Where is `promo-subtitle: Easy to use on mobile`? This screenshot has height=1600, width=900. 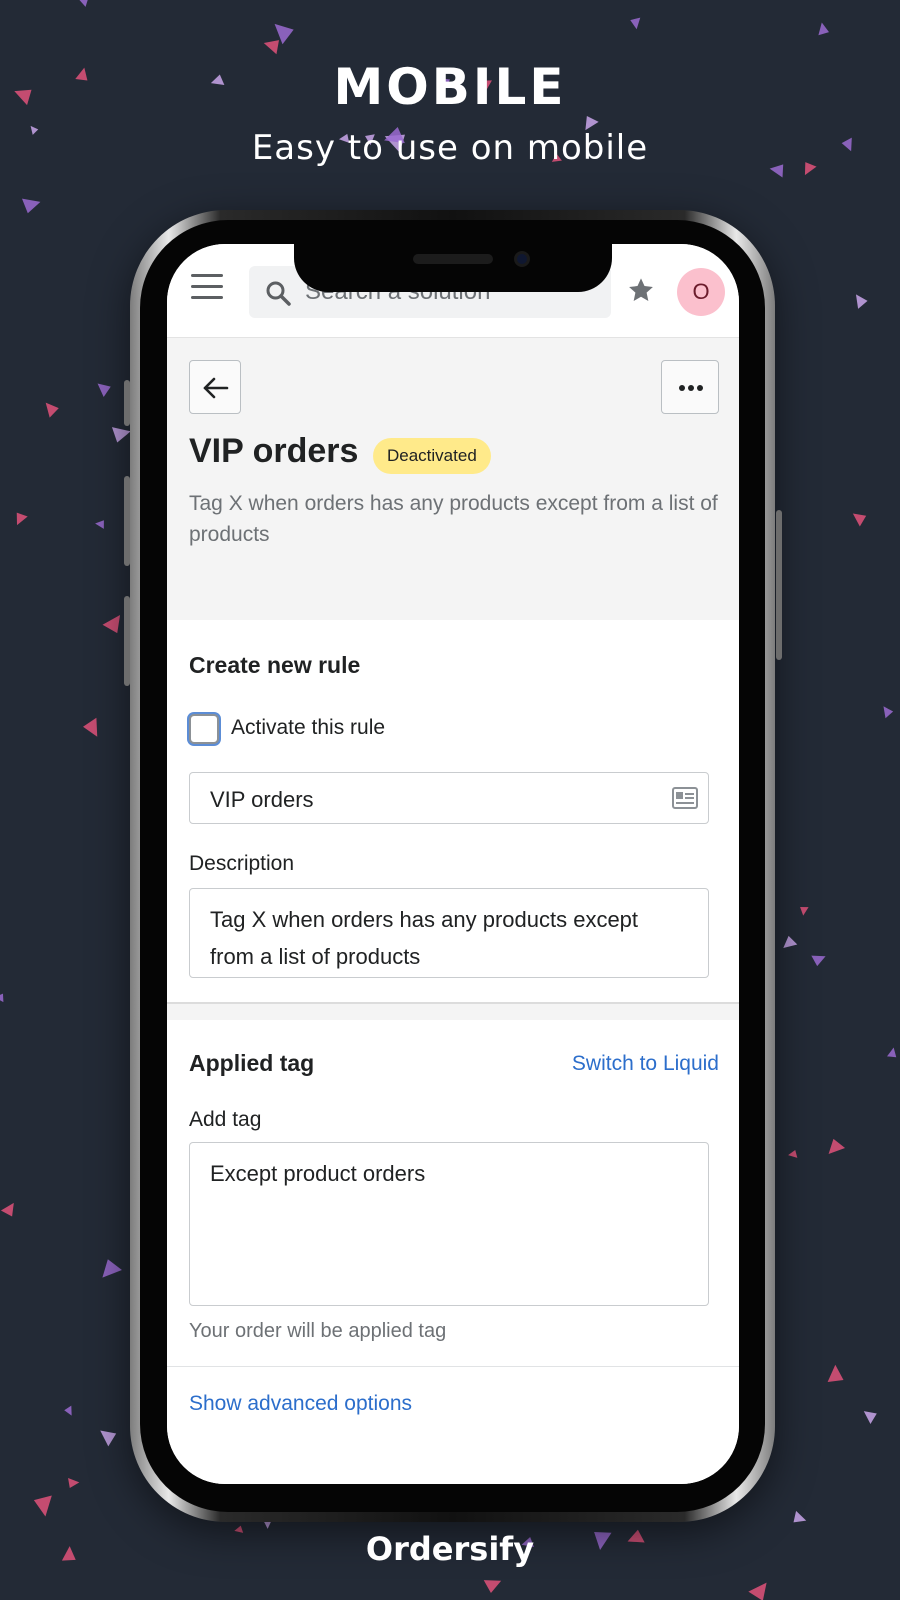
promo-subtitle: Easy to use on mobile is located at coordinates (450, 148).